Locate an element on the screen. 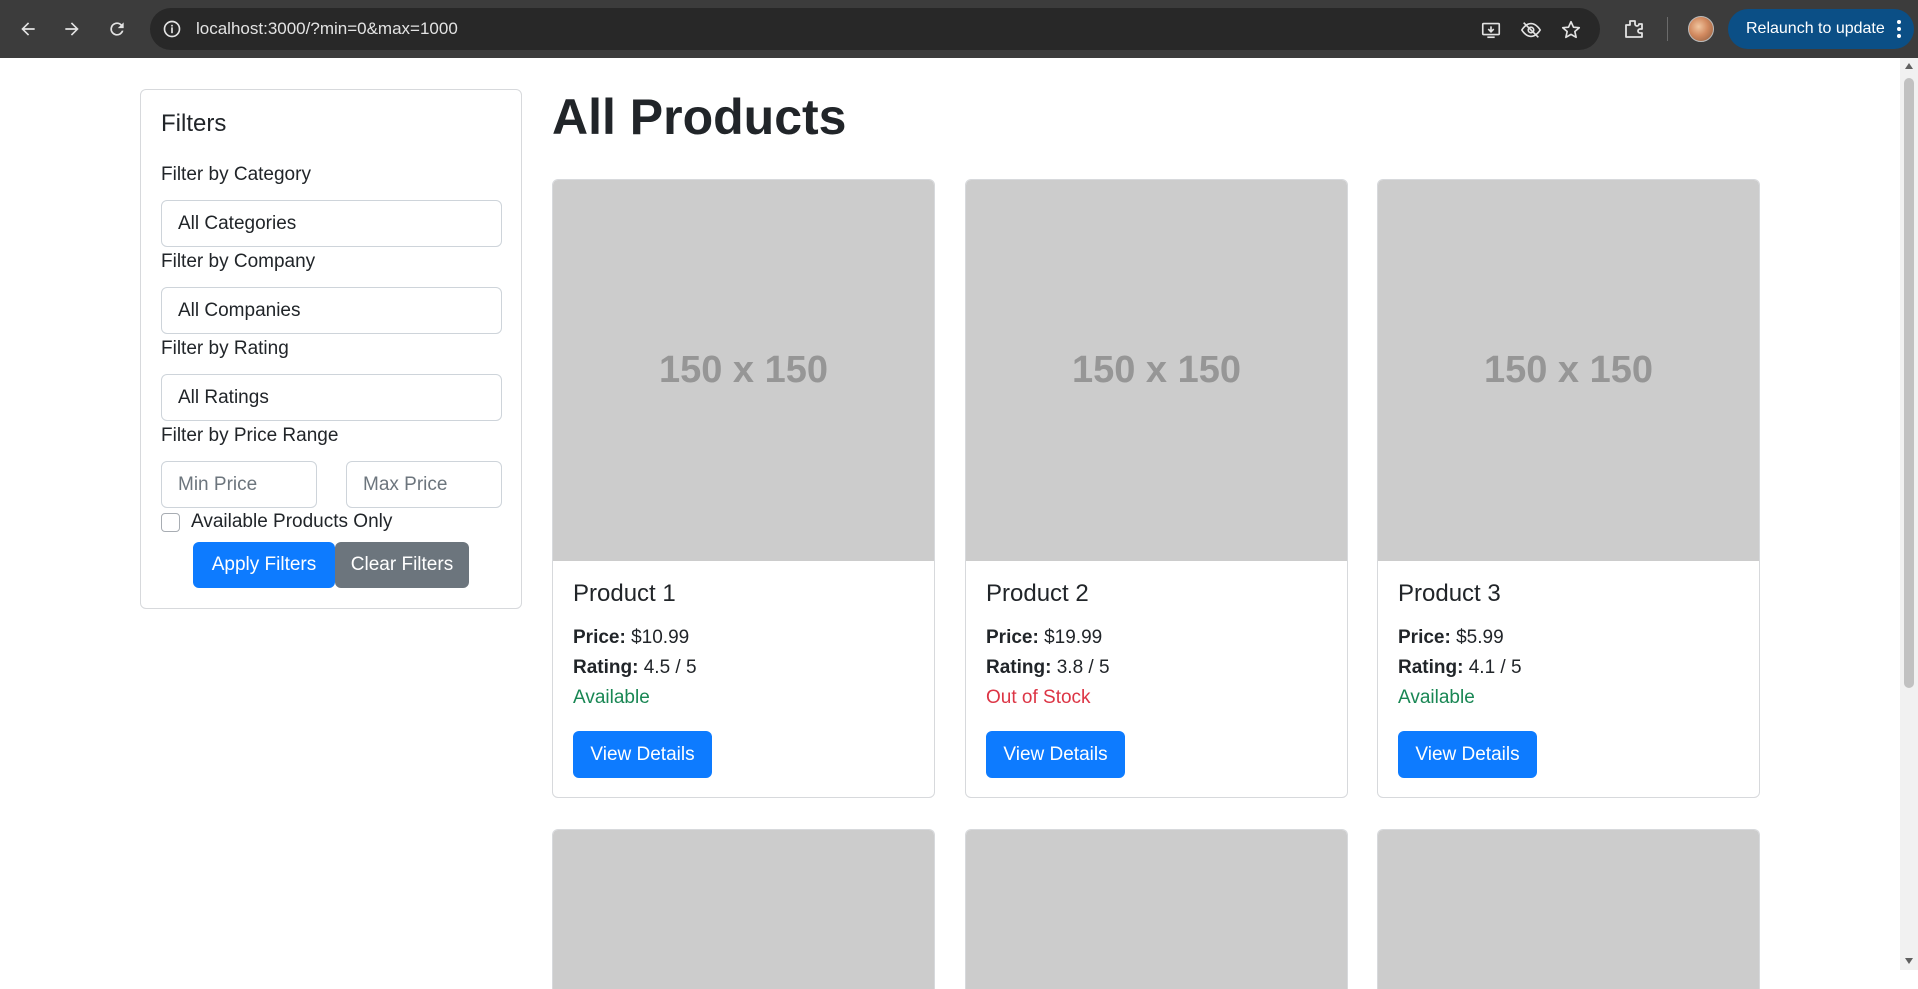 The height and width of the screenshot is (989, 1918). price-value: $5.99 is located at coordinates (1480, 637).